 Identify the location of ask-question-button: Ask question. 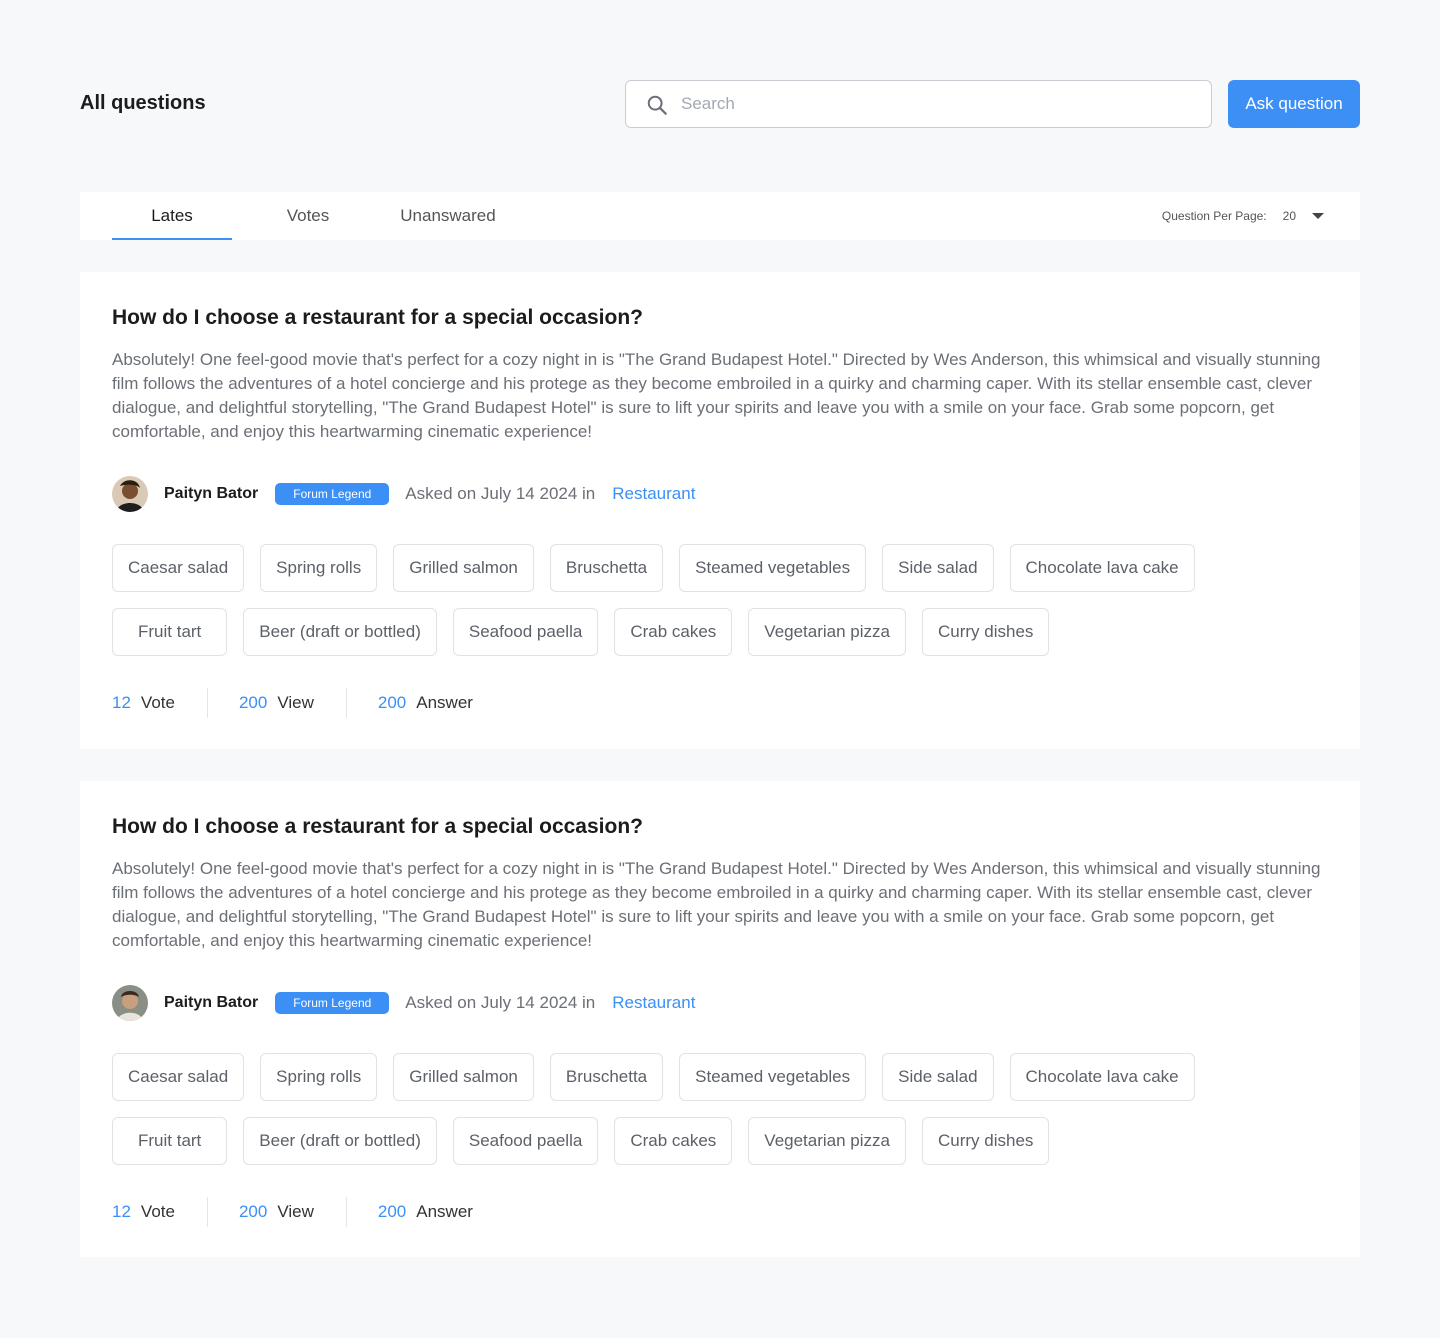
(1294, 104).